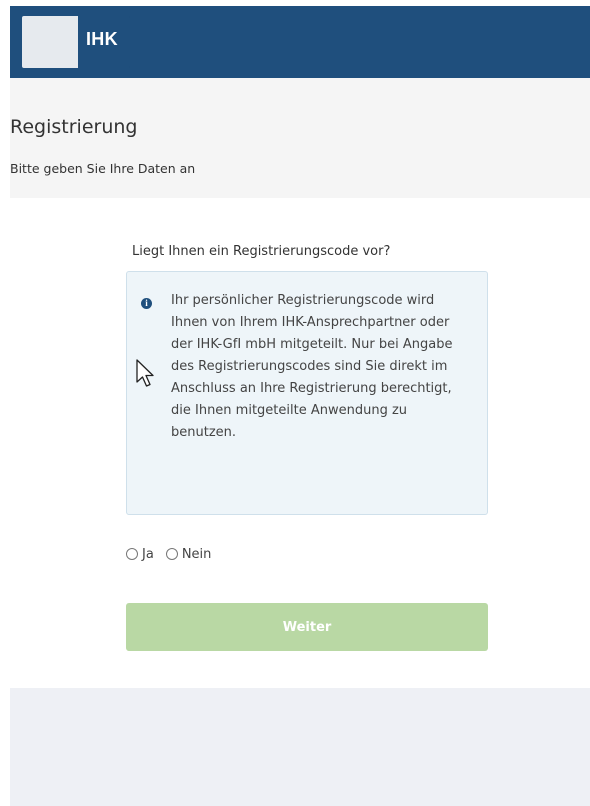 The width and height of the screenshot is (590, 806). Describe the element at coordinates (145, 373) in the screenshot. I see `mouse-pointer-icon` at that location.